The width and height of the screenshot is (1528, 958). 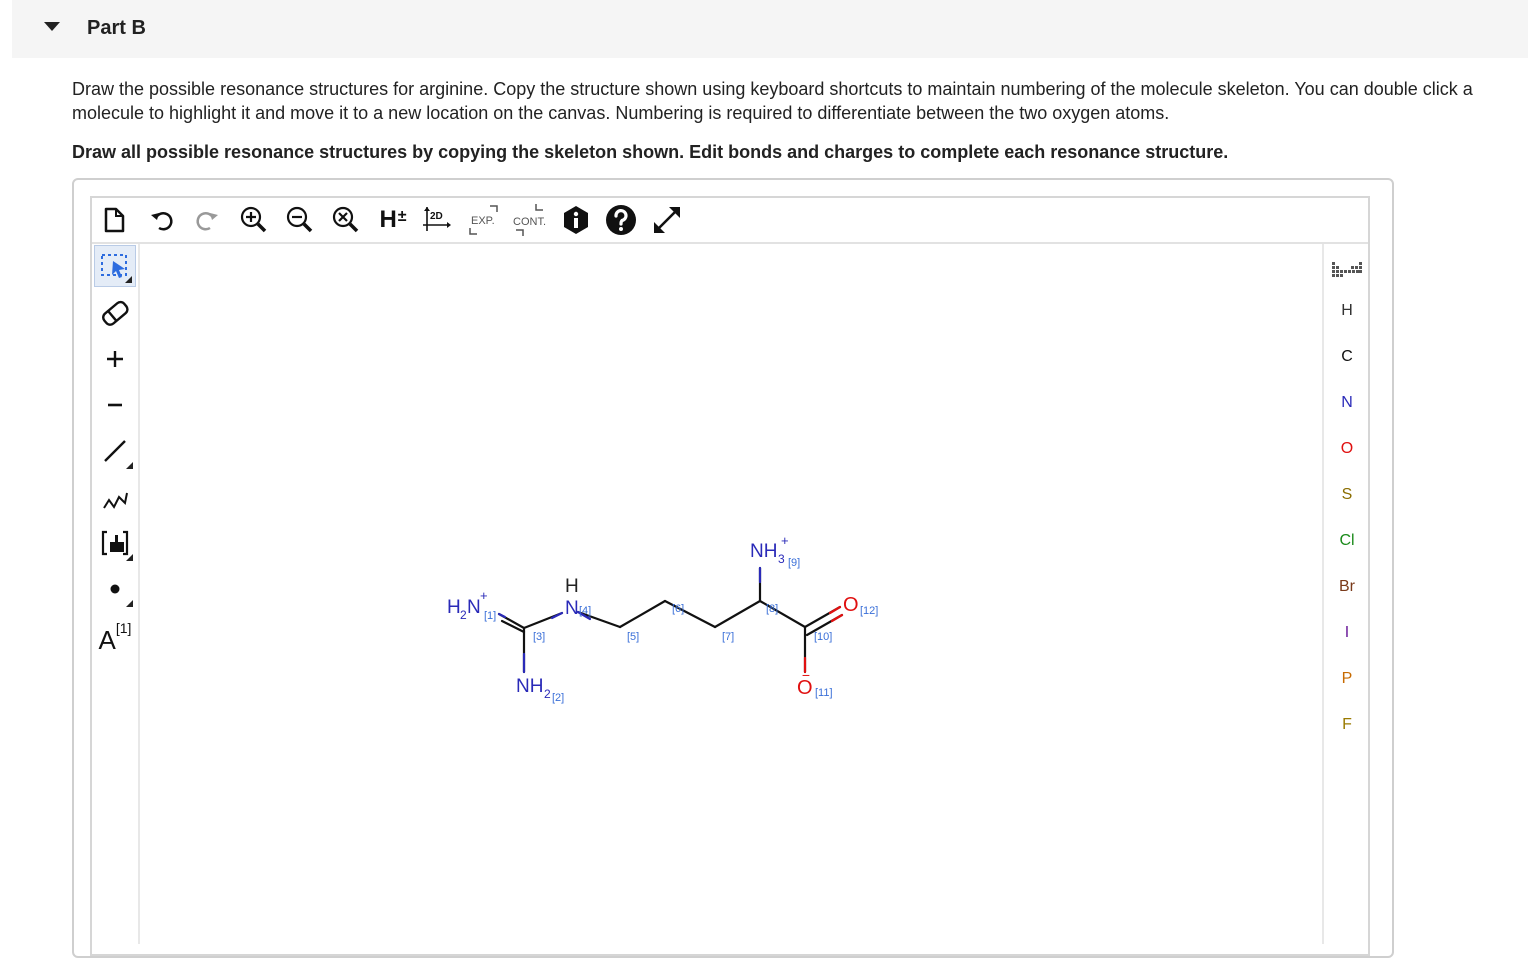 I want to click on atom-c5-map: [5], so click(x=633, y=637).